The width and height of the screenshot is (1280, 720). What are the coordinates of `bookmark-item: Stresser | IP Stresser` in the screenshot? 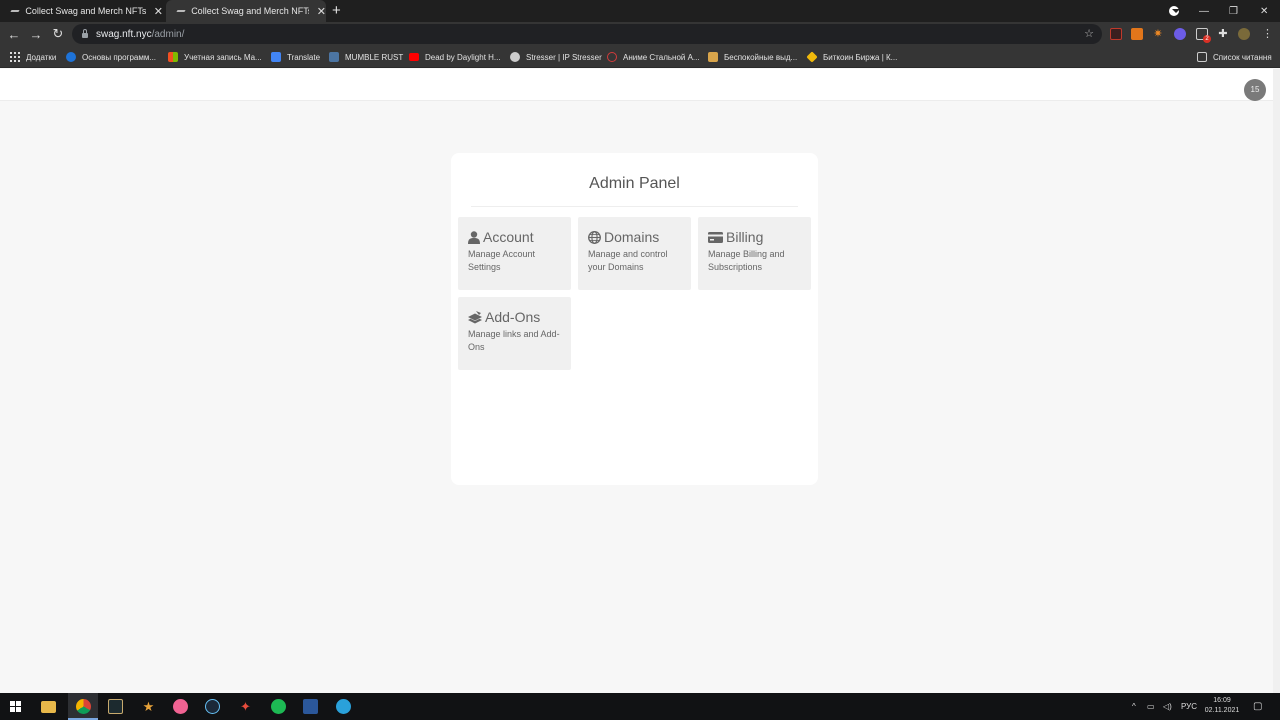 It's located at (556, 57).